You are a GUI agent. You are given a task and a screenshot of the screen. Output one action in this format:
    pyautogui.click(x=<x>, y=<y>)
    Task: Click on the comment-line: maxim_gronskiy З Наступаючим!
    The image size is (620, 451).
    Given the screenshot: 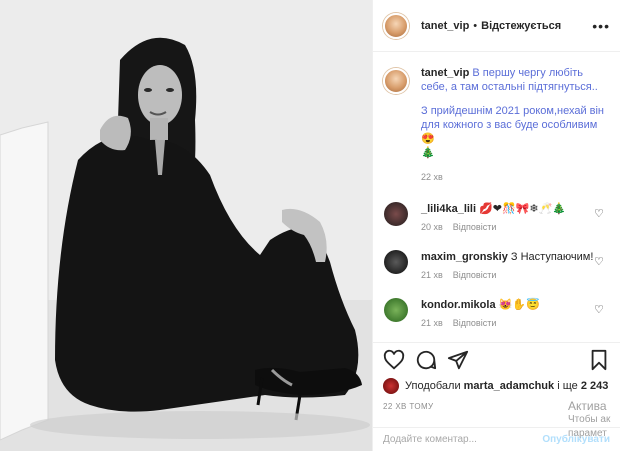 What is the action you would take?
    pyautogui.click(x=510, y=257)
    